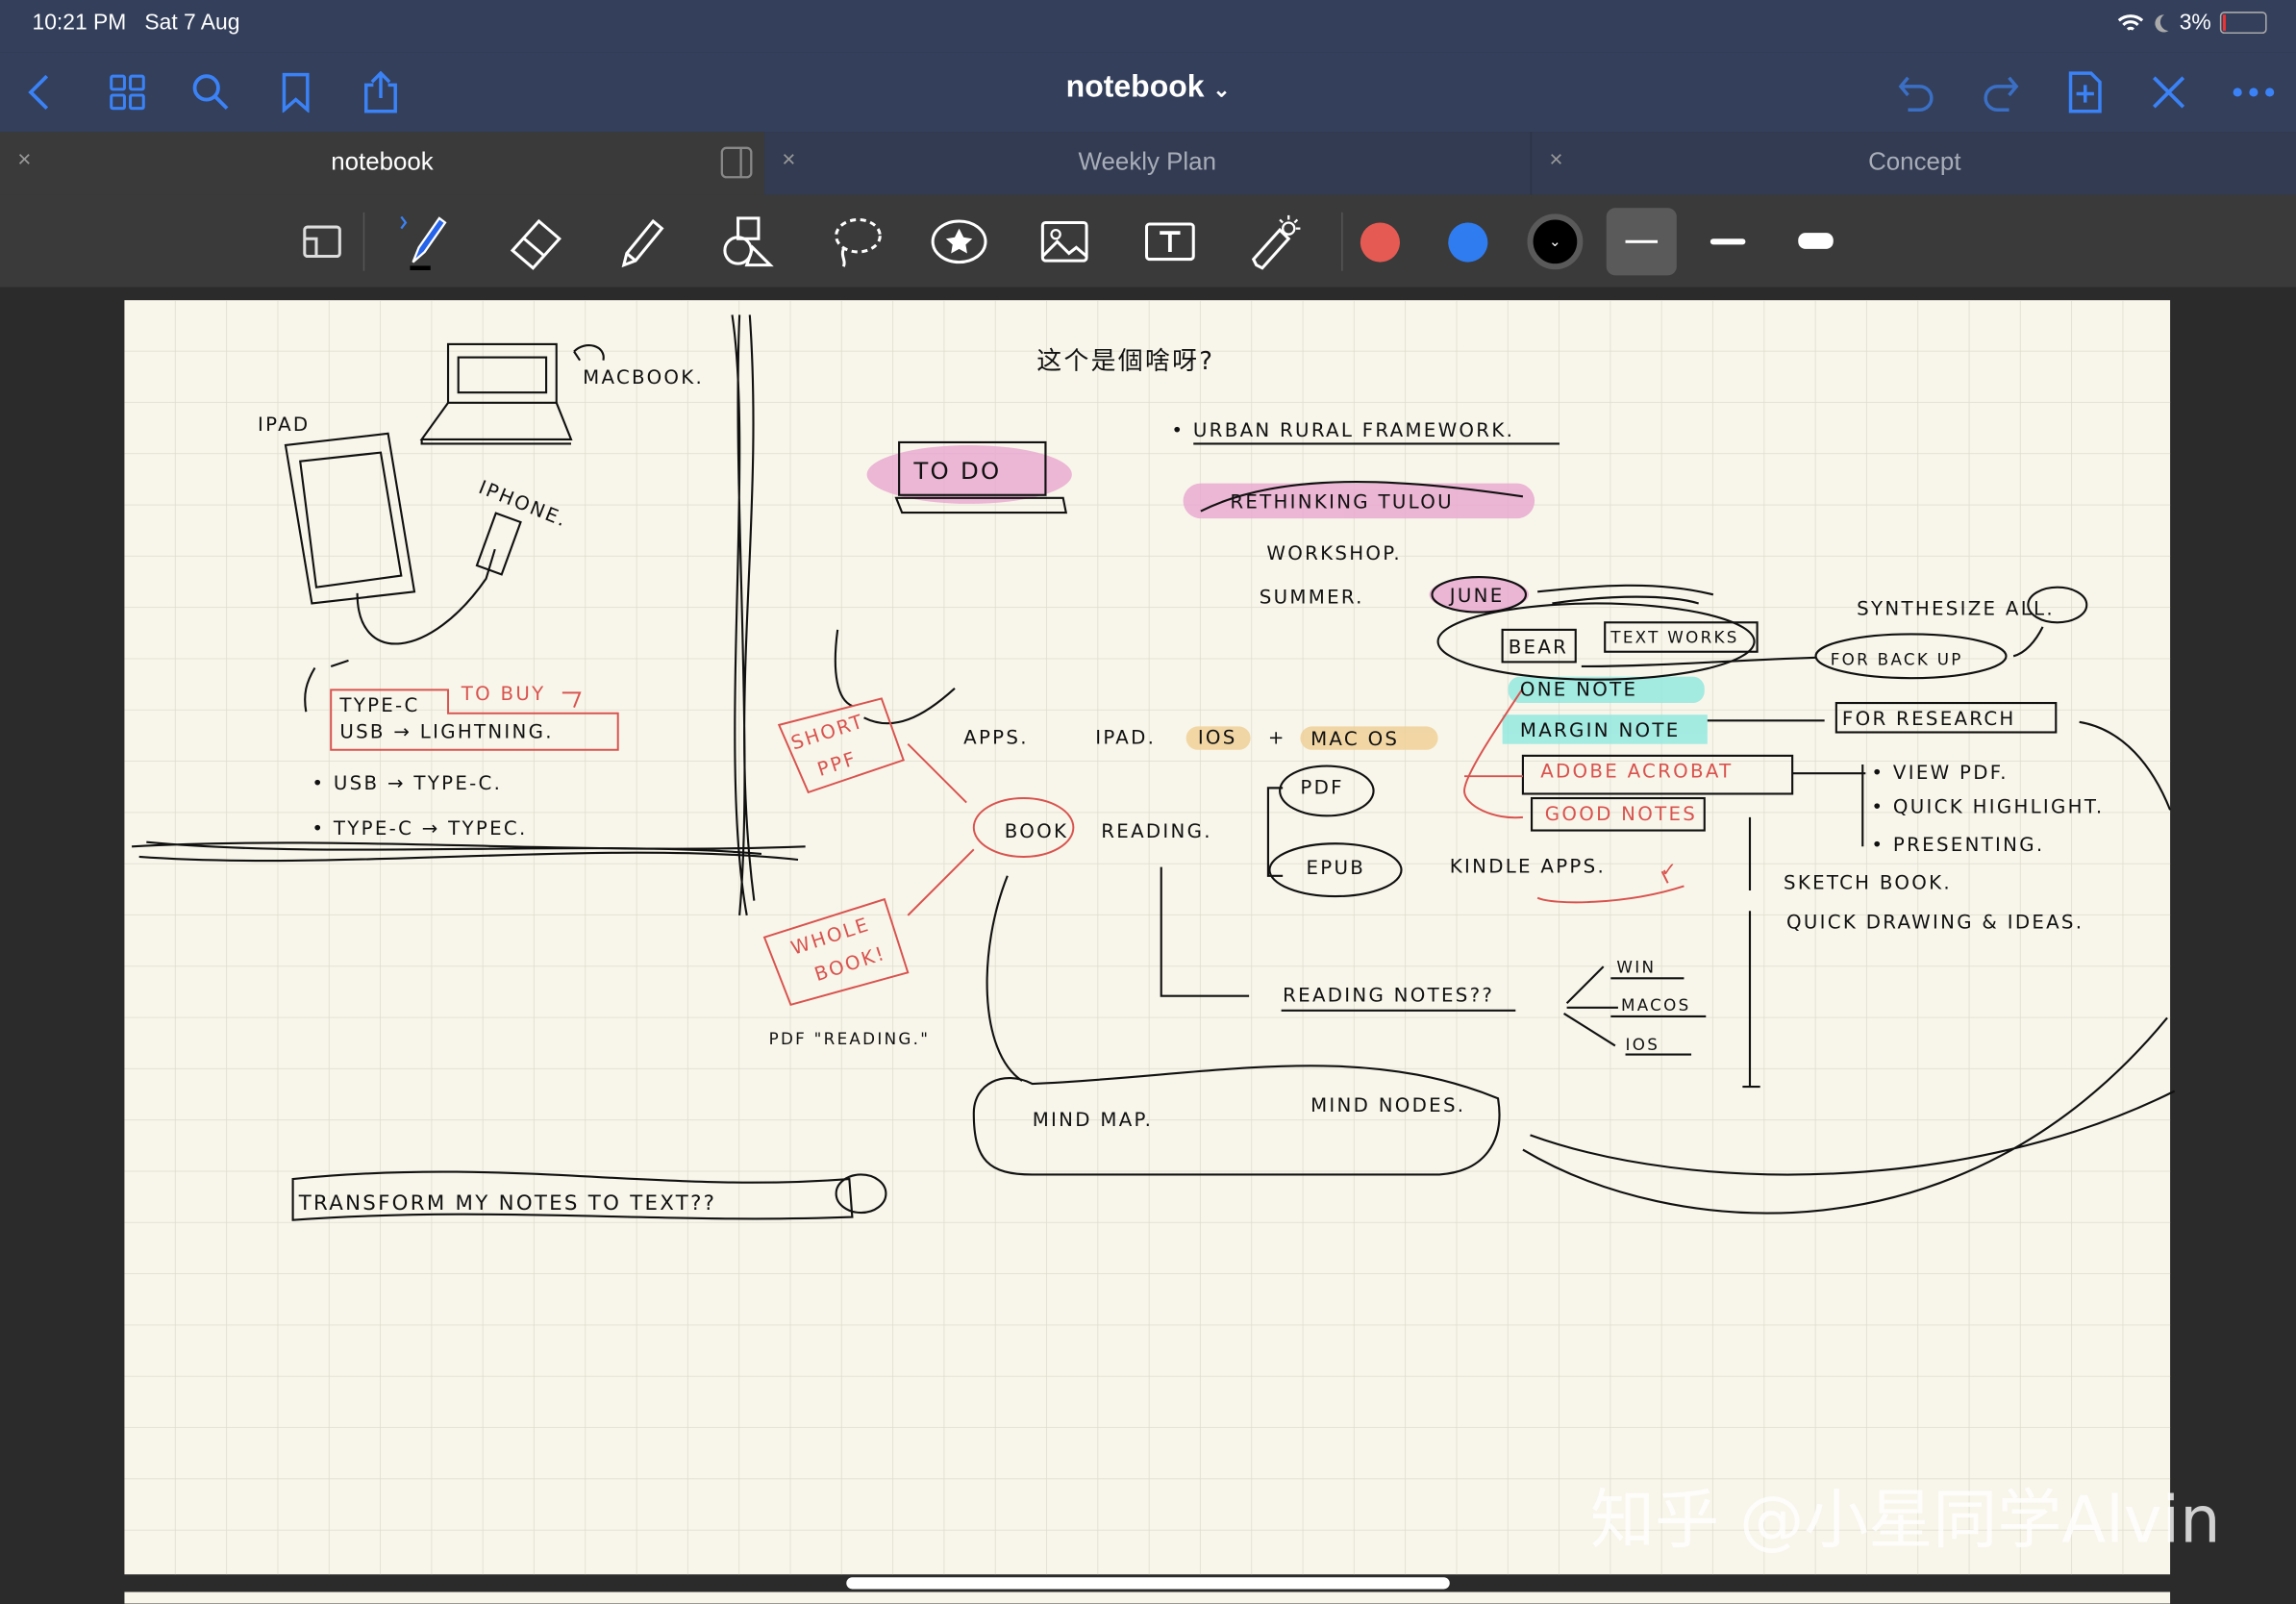  I want to click on note-book: BOOK, so click(1036, 831).